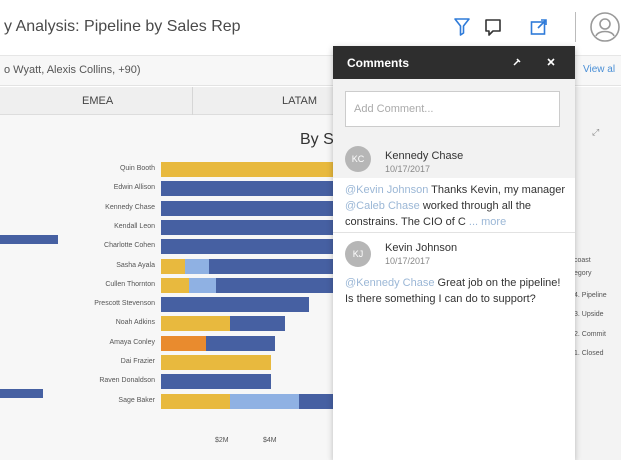  Describe the element at coordinates (517, 62) in the screenshot. I see `pin-icon` at that location.